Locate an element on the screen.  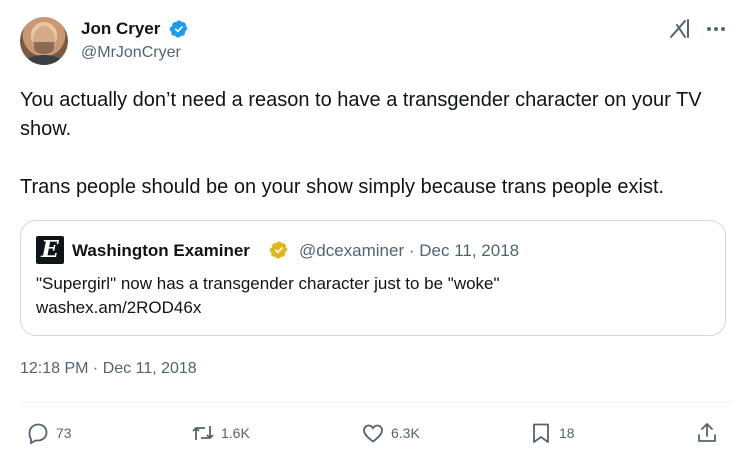
like-button: 6.3K is located at coordinates (390, 433).